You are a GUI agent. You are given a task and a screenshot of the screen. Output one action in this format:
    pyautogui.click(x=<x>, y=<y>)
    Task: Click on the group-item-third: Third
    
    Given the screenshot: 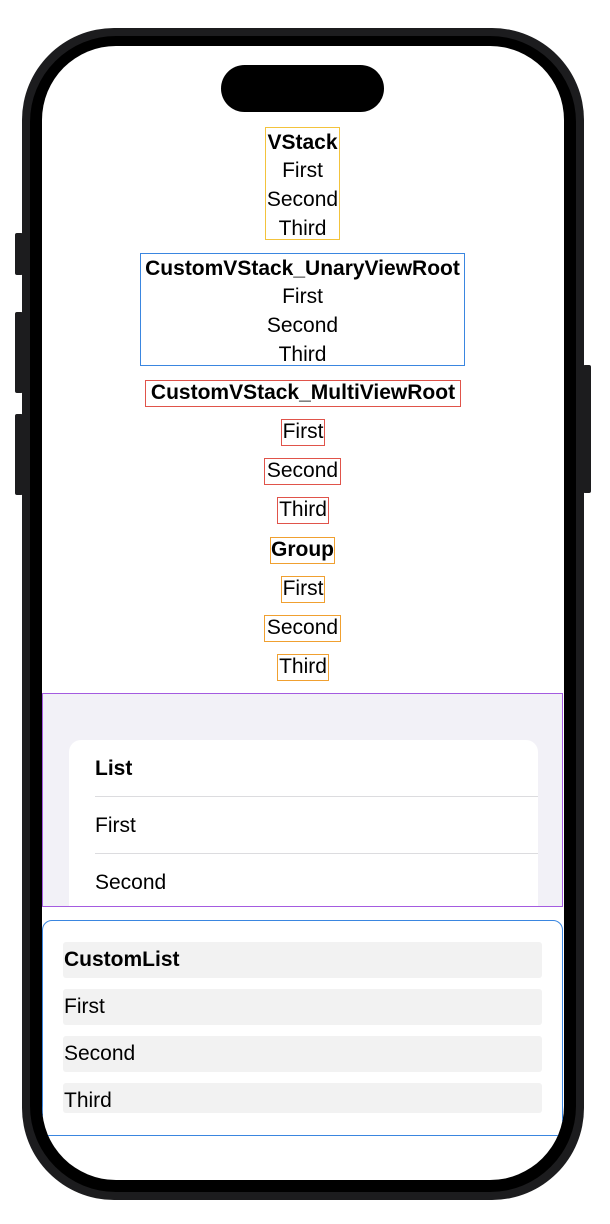 What is the action you would take?
    pyautogui.click(x=303, y=667)
    